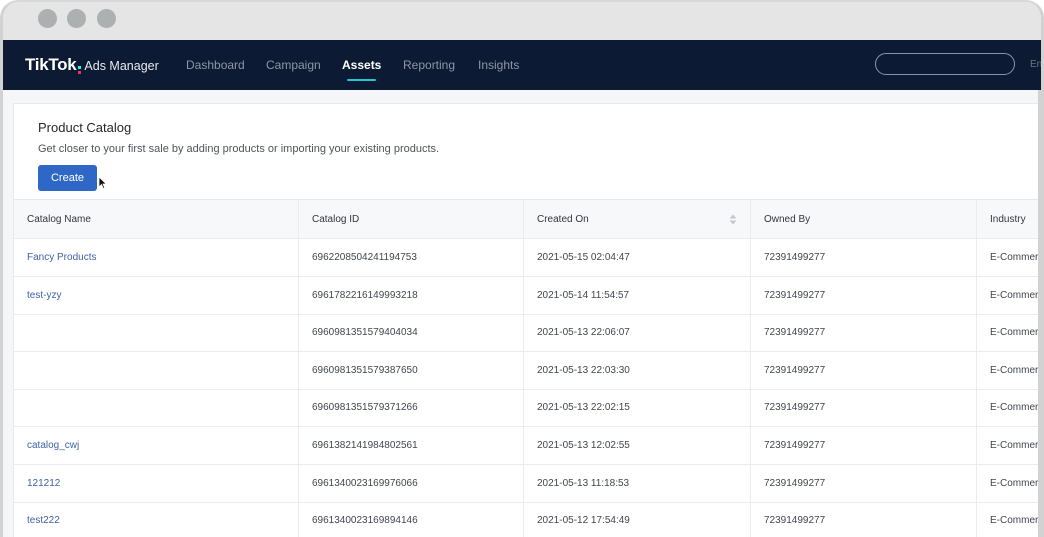  Describe the element at coordinates (44, 295) in the screenshot. I see `catalog-name-link: test-yzy` at that location.